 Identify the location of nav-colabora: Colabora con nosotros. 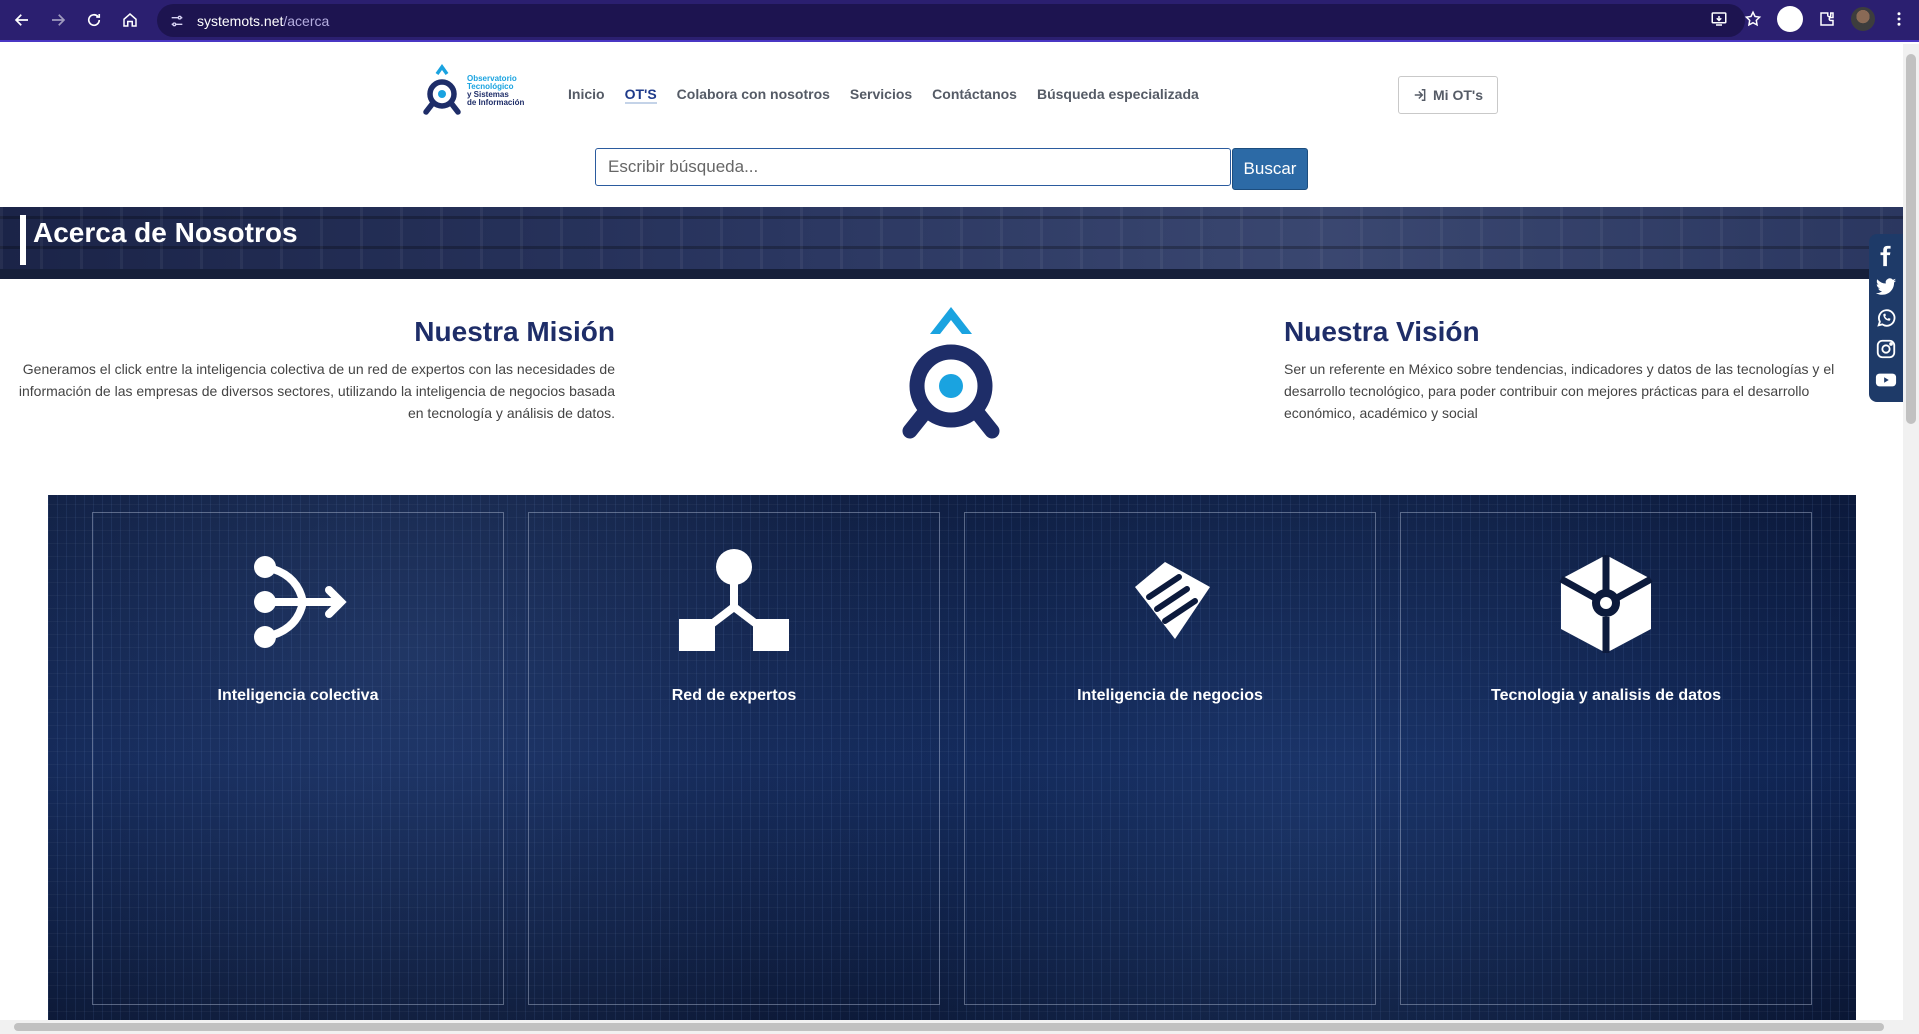
(753, 95).